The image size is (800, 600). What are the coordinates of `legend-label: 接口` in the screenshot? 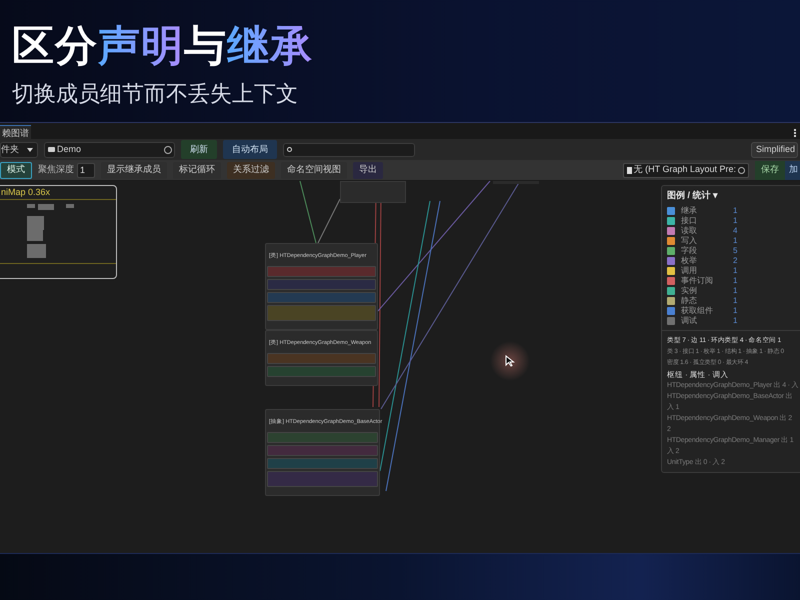 It's located at (689, 220).